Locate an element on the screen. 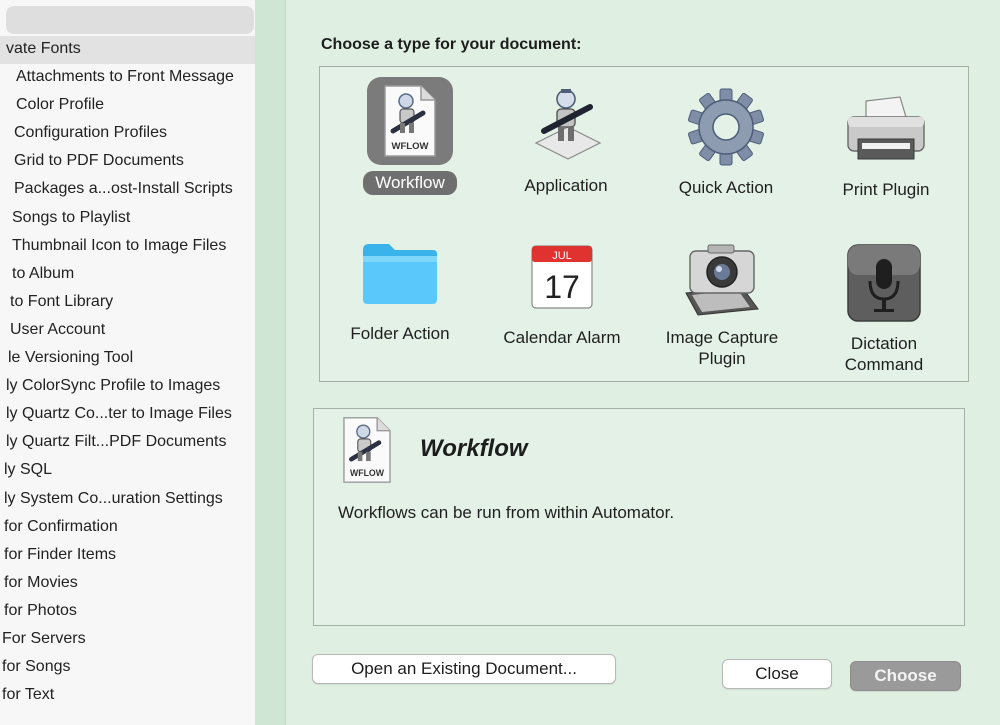  type-dictation-command: Dictation Command is located at coordinates (884, 308).